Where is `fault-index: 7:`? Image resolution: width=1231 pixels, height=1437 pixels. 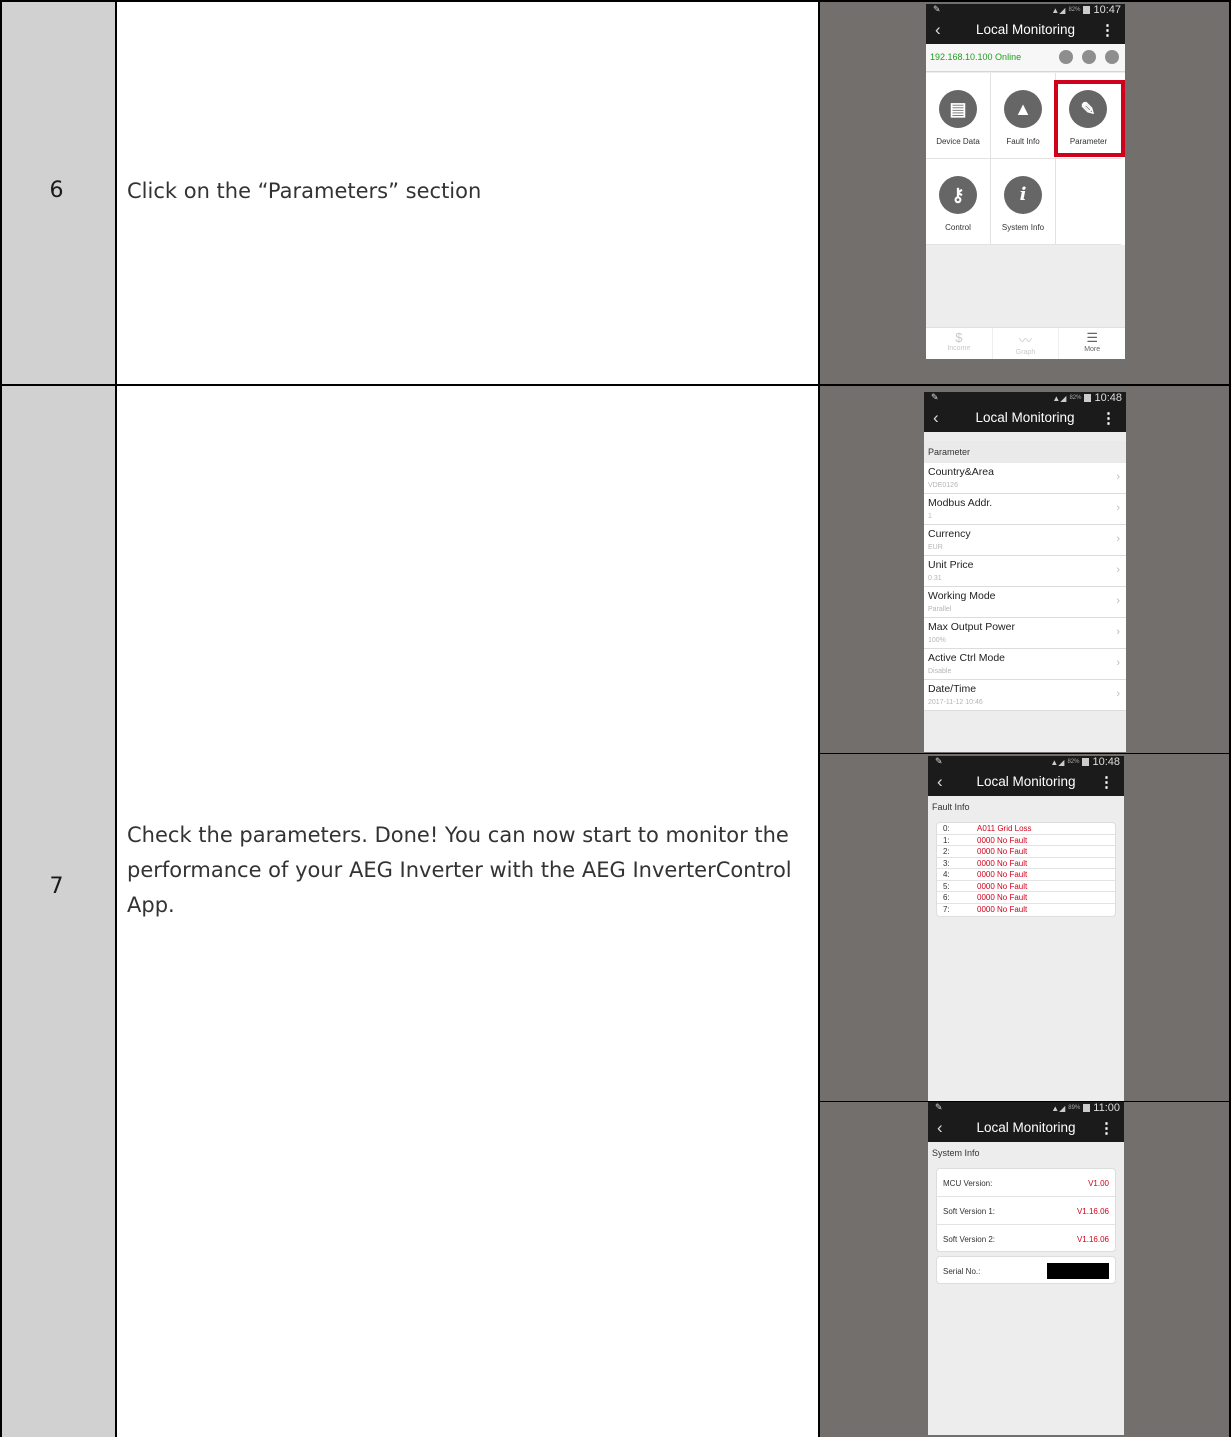
fault-index: 7: is located at coordinates (946, 909).